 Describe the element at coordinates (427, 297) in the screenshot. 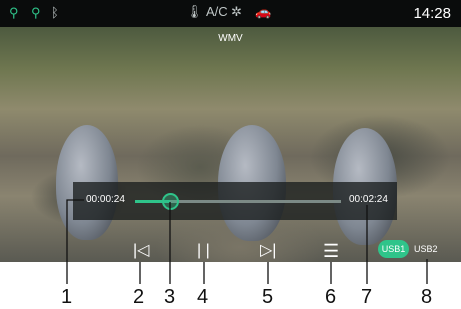

I see `callout-8: 8` at that location.